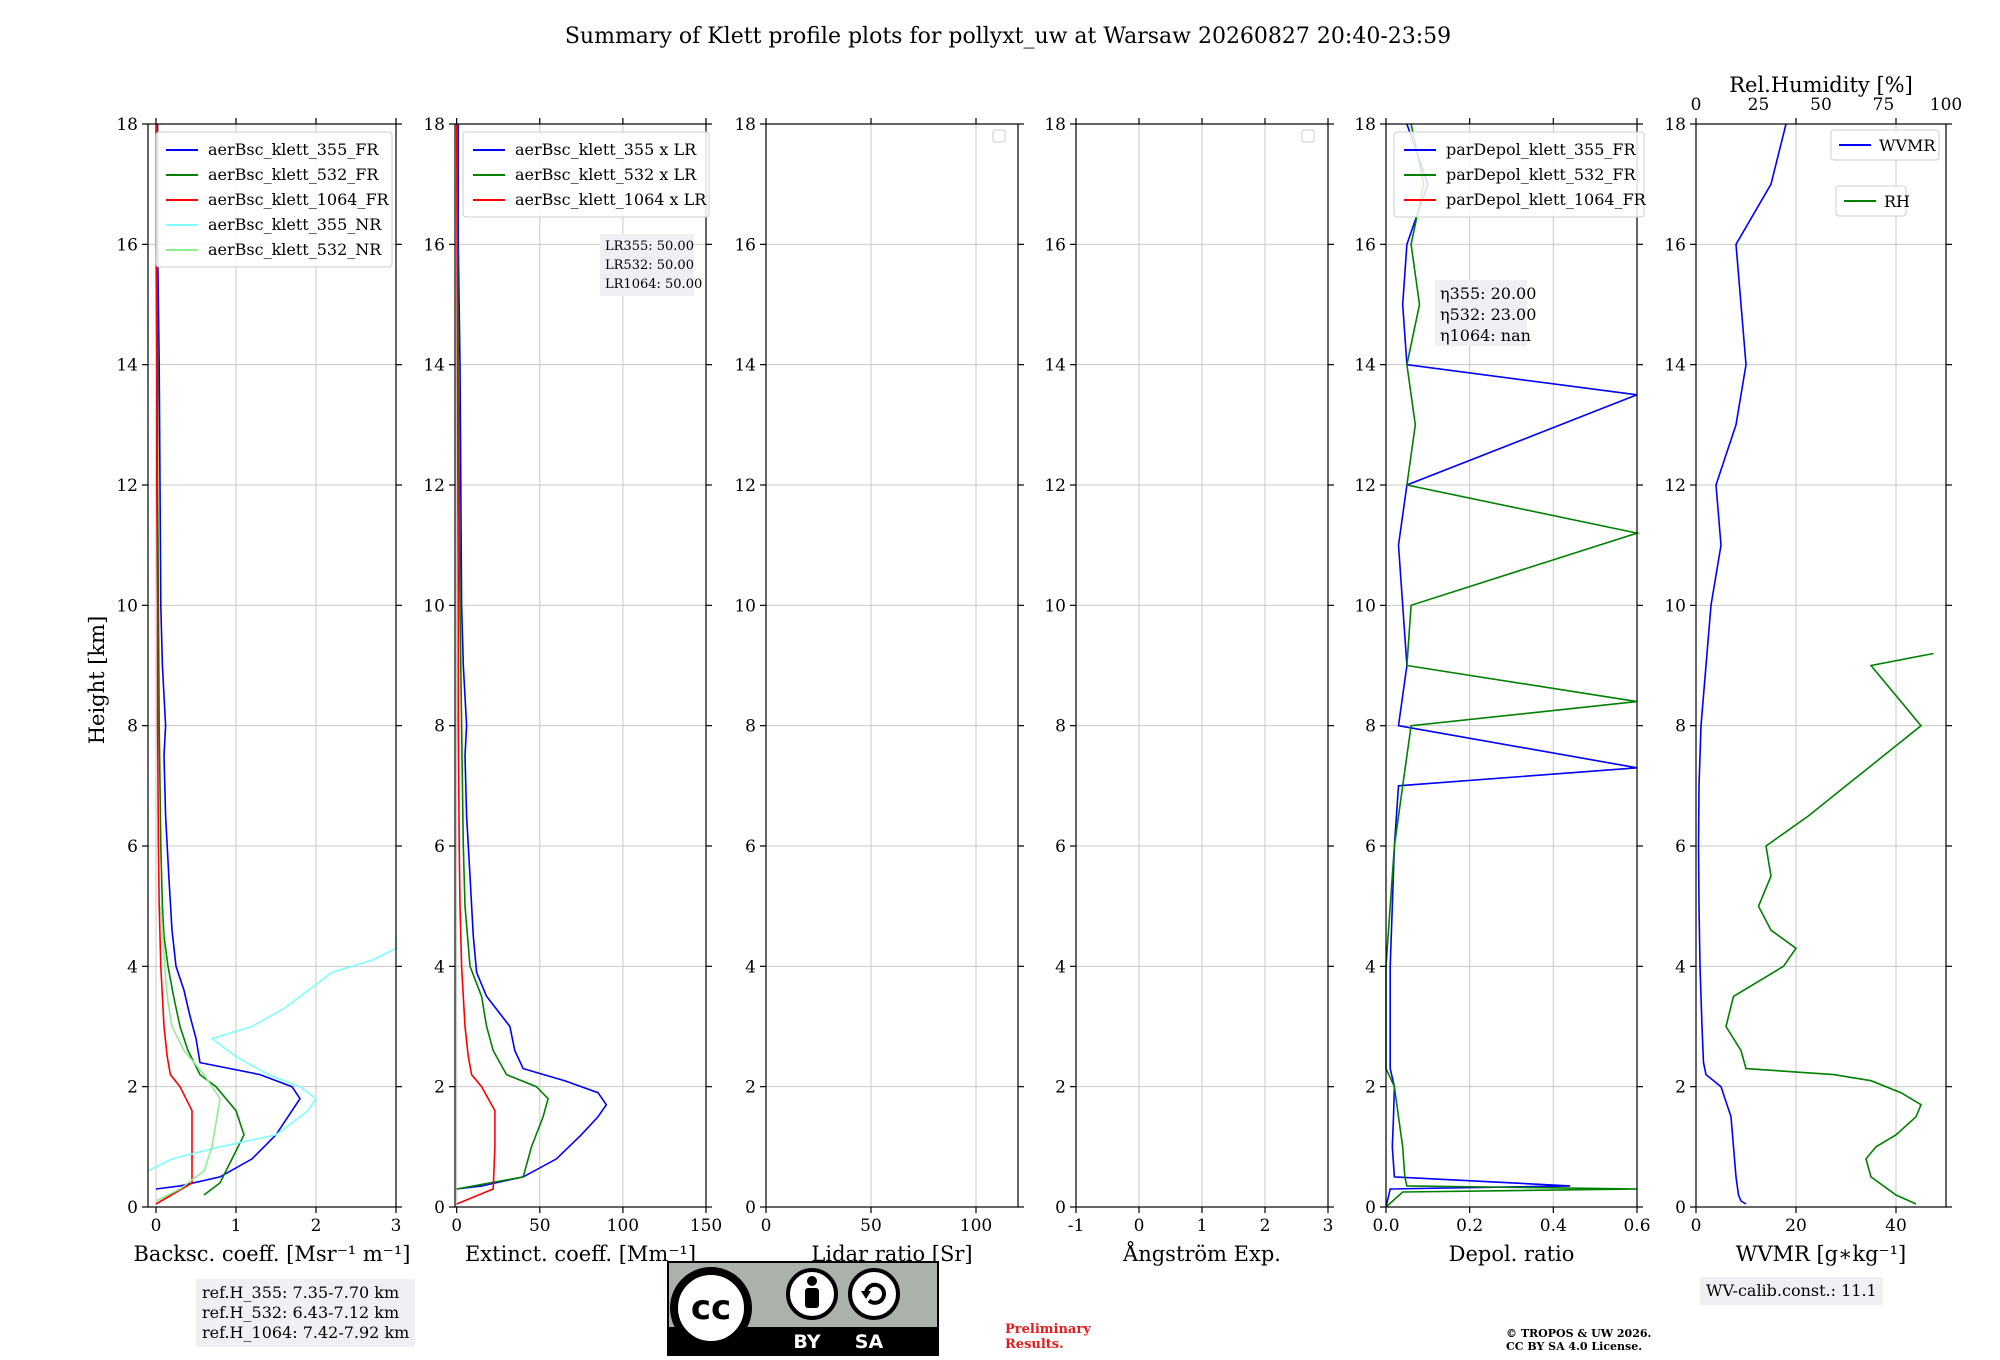  Describe the element at coordinates (434, 486) in the screenshot. I see `ytick-label-ext: 12` at that location.